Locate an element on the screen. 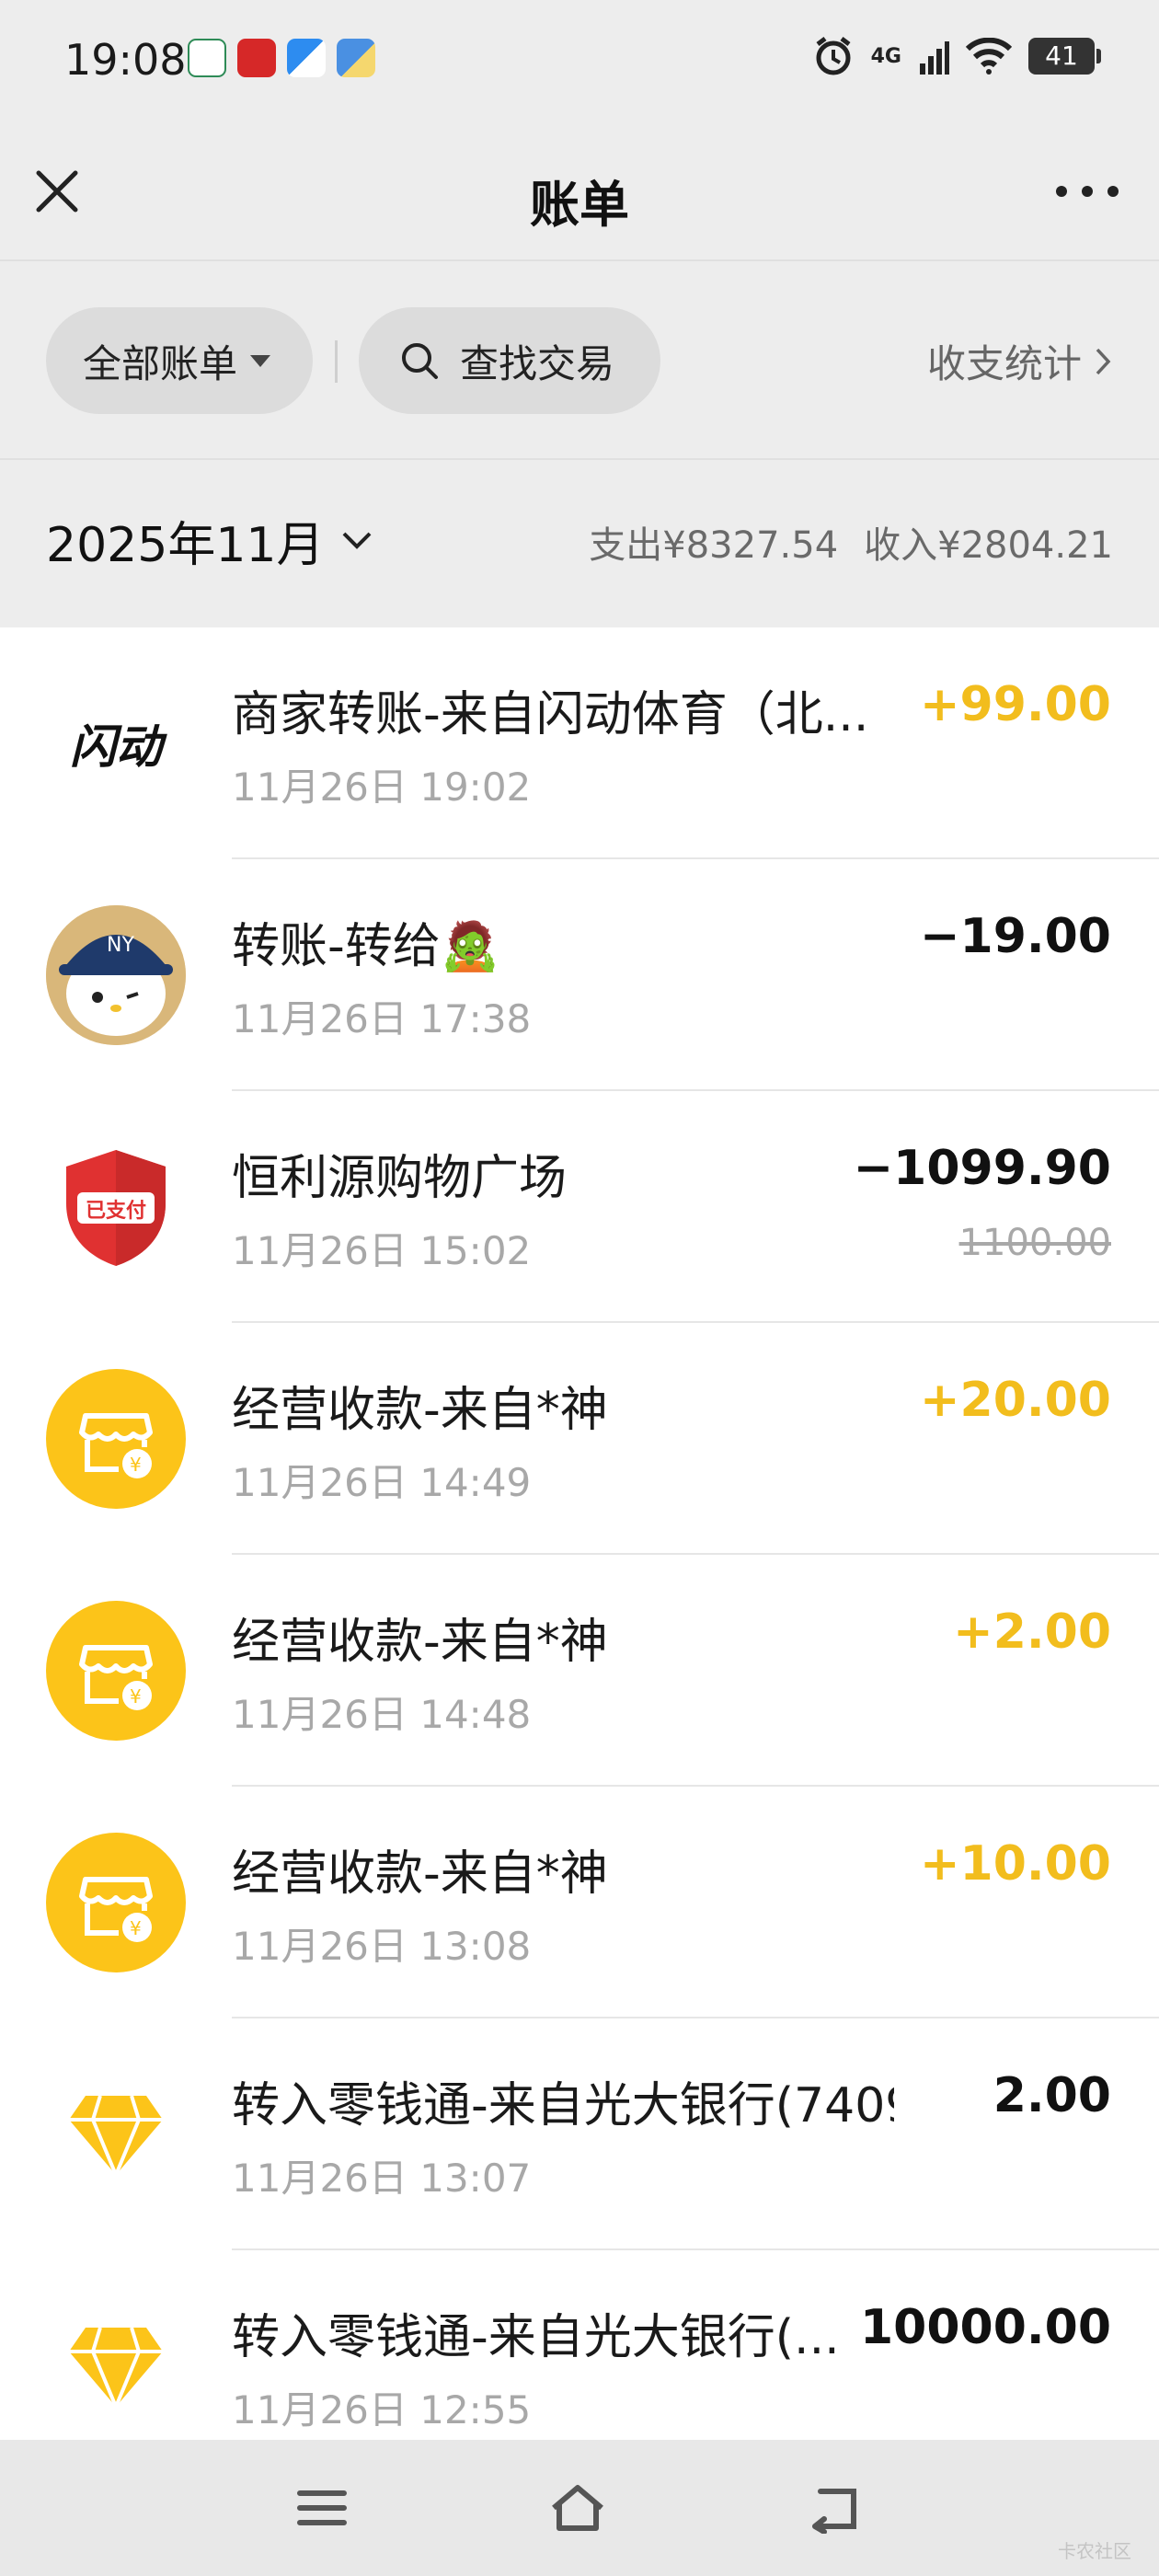 The image size is (1159, 2576). month-label: 2025年11月 is located at coordinates (185, 545).